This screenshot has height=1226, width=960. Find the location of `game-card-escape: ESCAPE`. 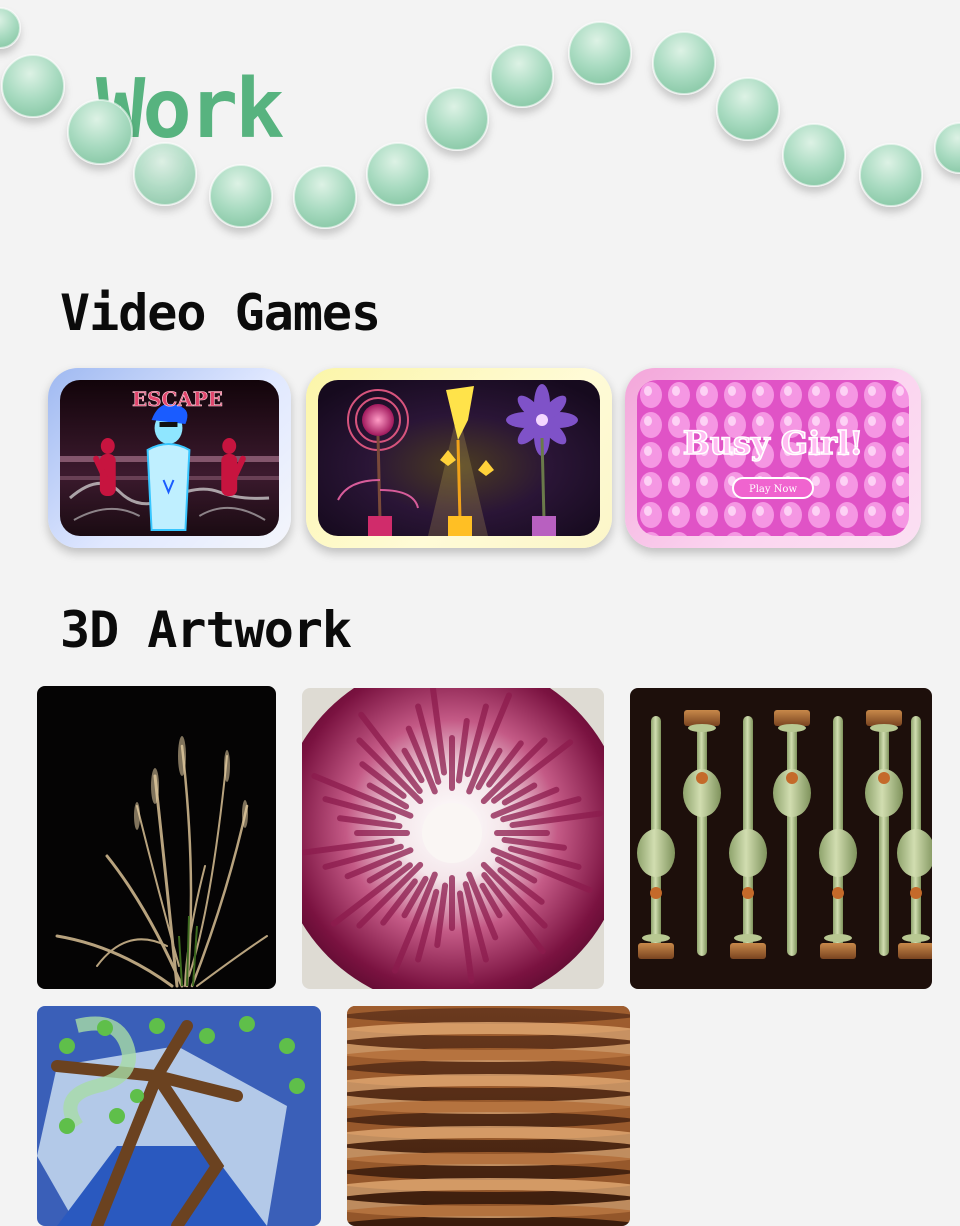

game-card-escape: ESCAPE is located at coordinates (169, 458).